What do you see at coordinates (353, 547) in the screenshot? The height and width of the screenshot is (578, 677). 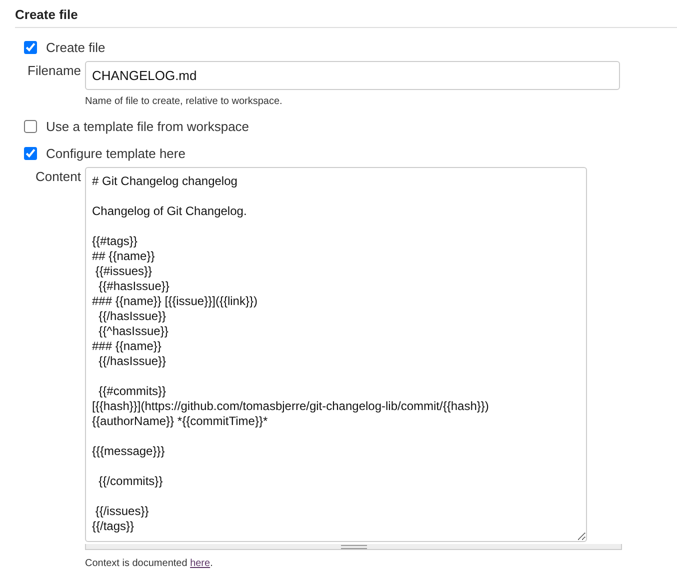 I see `resize-handle` at bounding box center [353, 547].